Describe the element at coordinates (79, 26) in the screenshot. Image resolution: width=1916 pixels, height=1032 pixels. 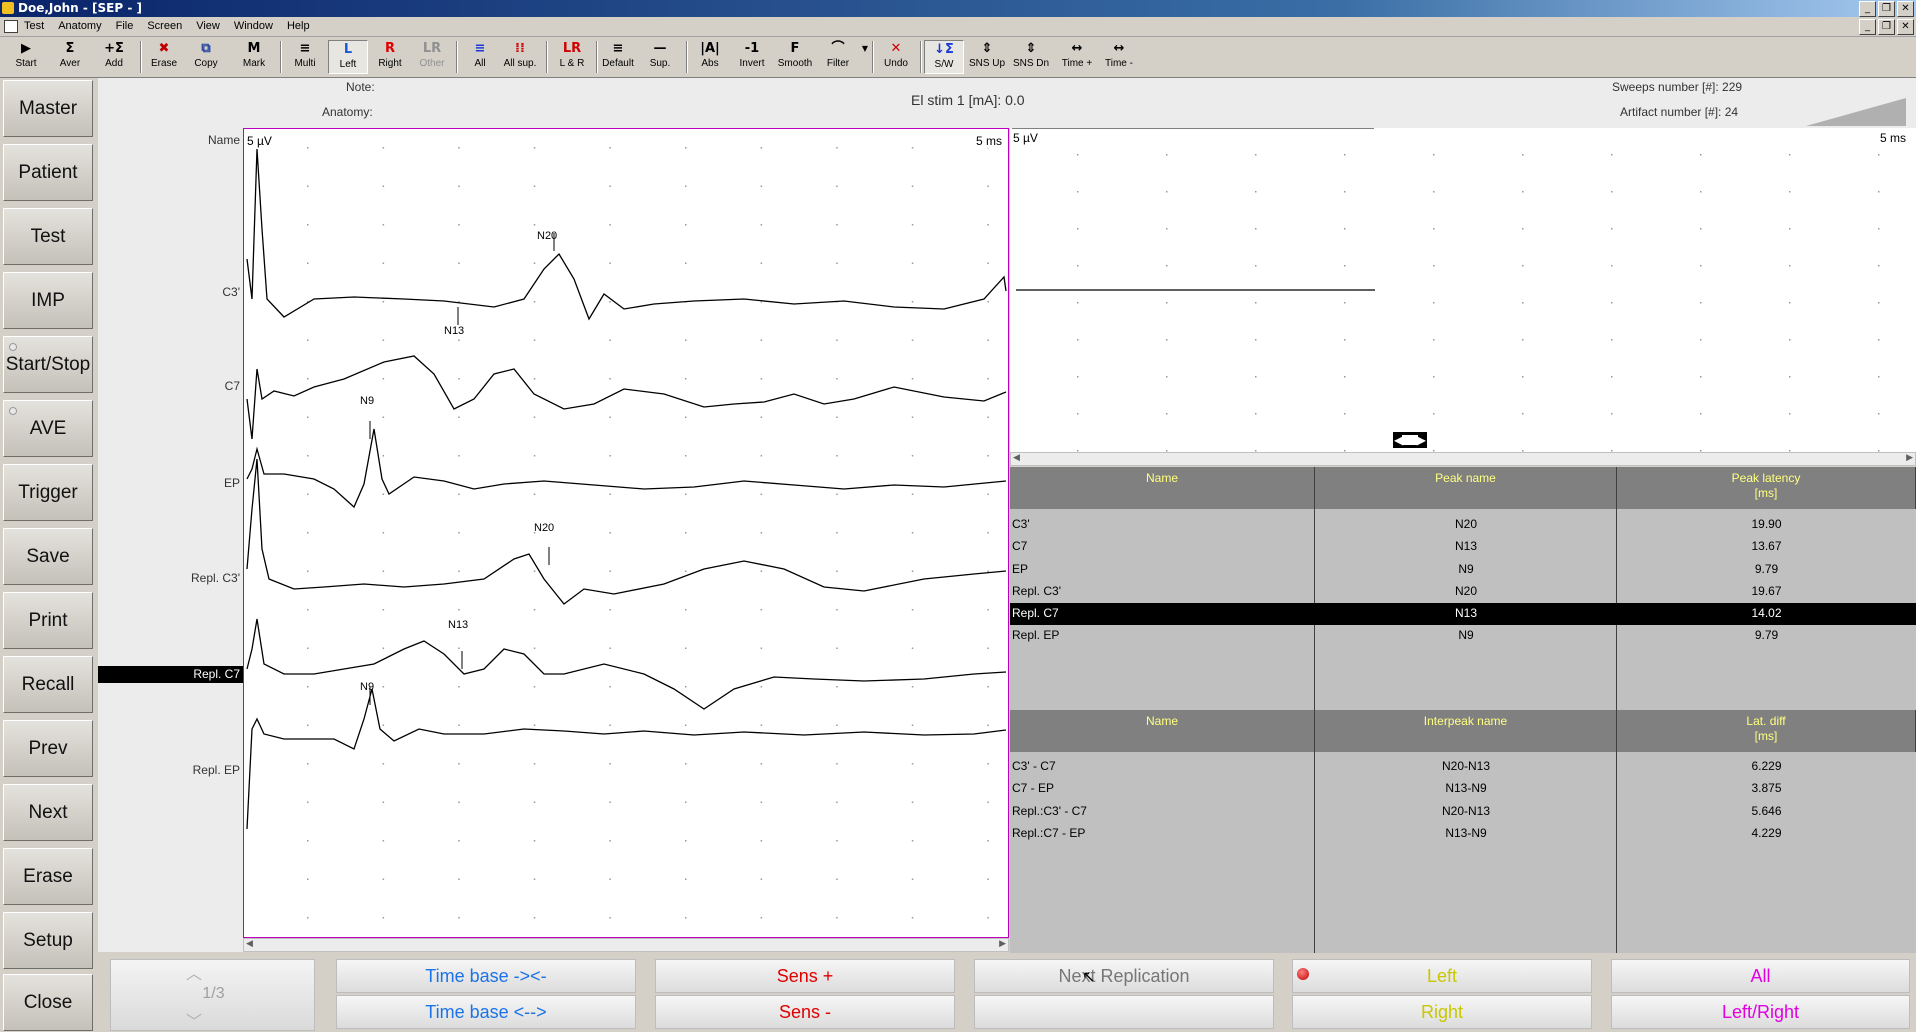
I see `menu-anatomy: Anatomy` at that location.